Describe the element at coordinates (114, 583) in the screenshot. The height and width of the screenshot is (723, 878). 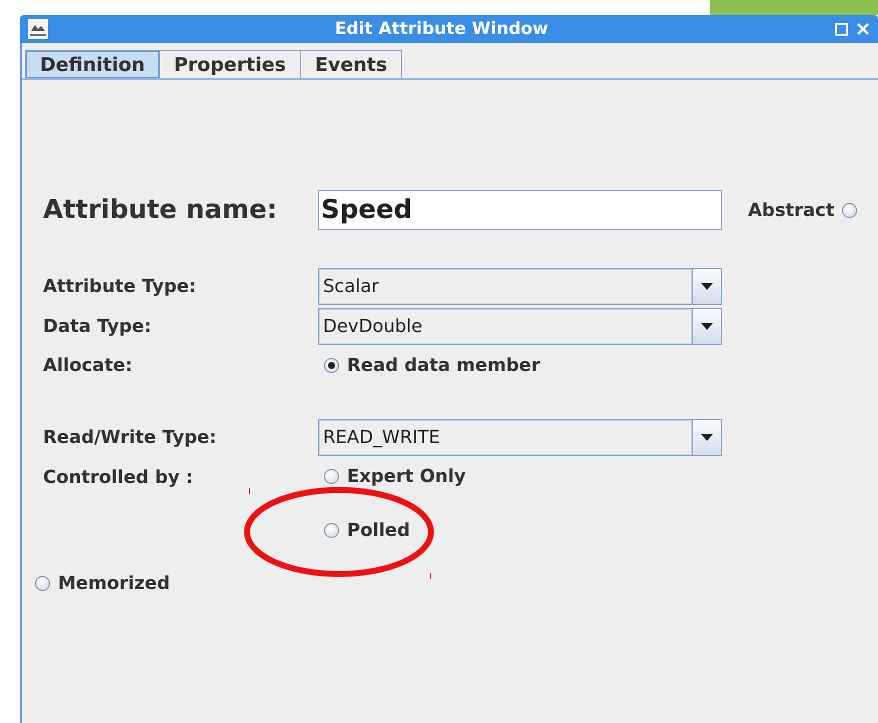
I see `radio-label: Memorized` at that location.